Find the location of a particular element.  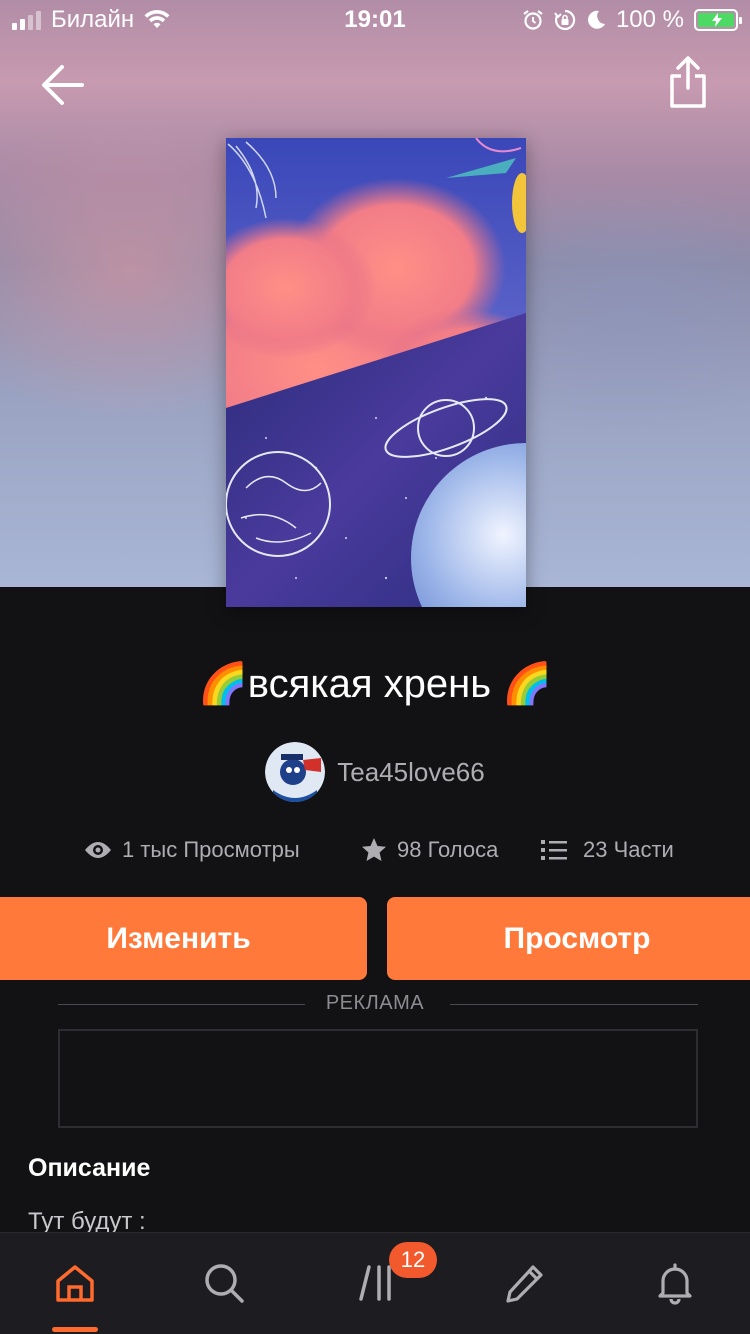

parts-count: 23 Части is located at coordinates (628, 849).